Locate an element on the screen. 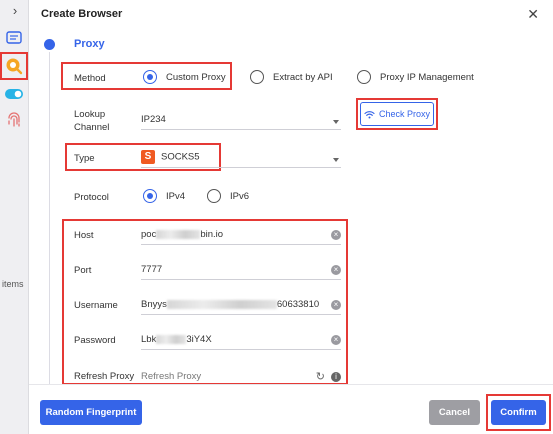 This screenshot has width=553, height=434. password-value: Lbk 3iY4X is located at coordinates (176, 339).